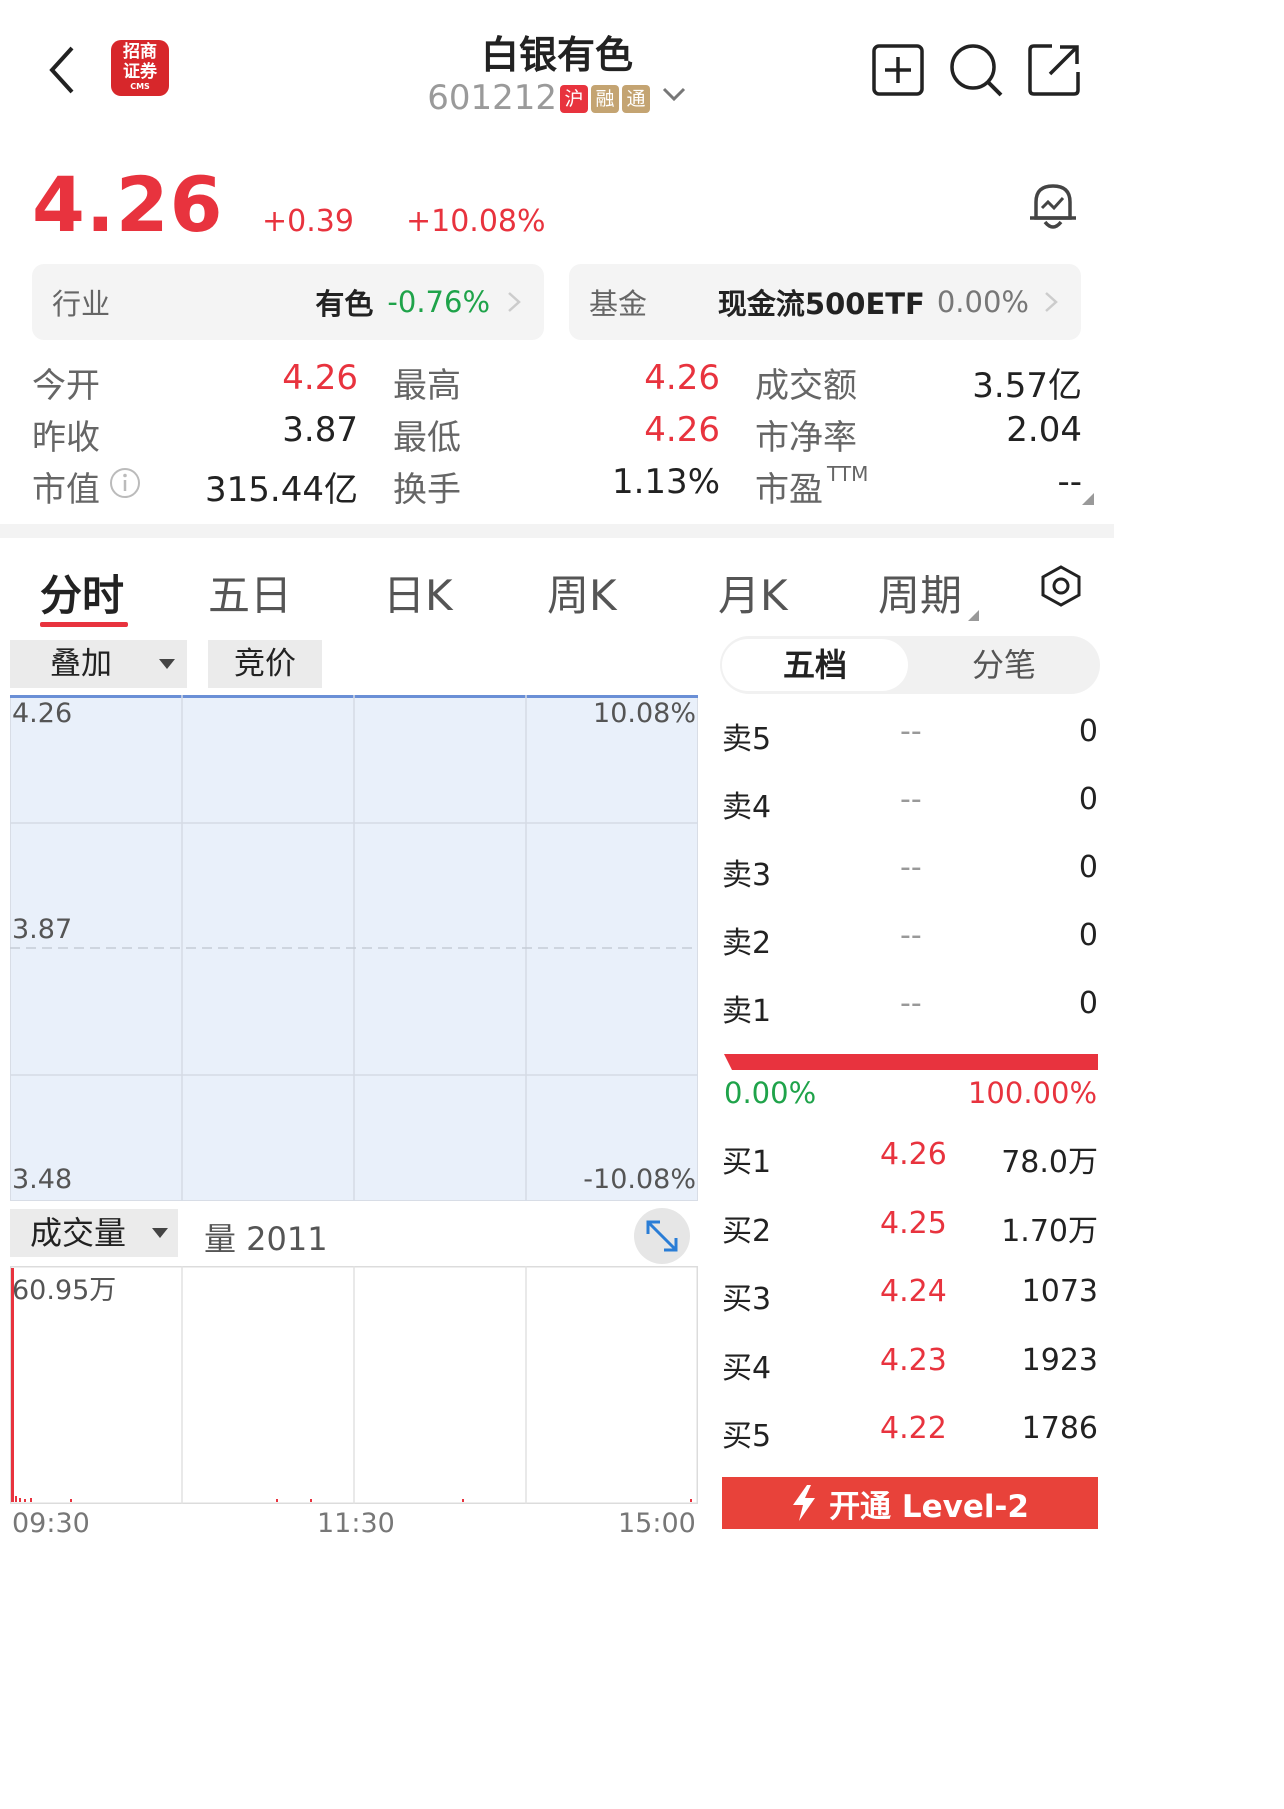 The image size is (1284, 1809). What do you see at coordinates (910, 939) in the screenshot?
I see `list-item: 卖2 -- 0` at bounding box center [910, 939].